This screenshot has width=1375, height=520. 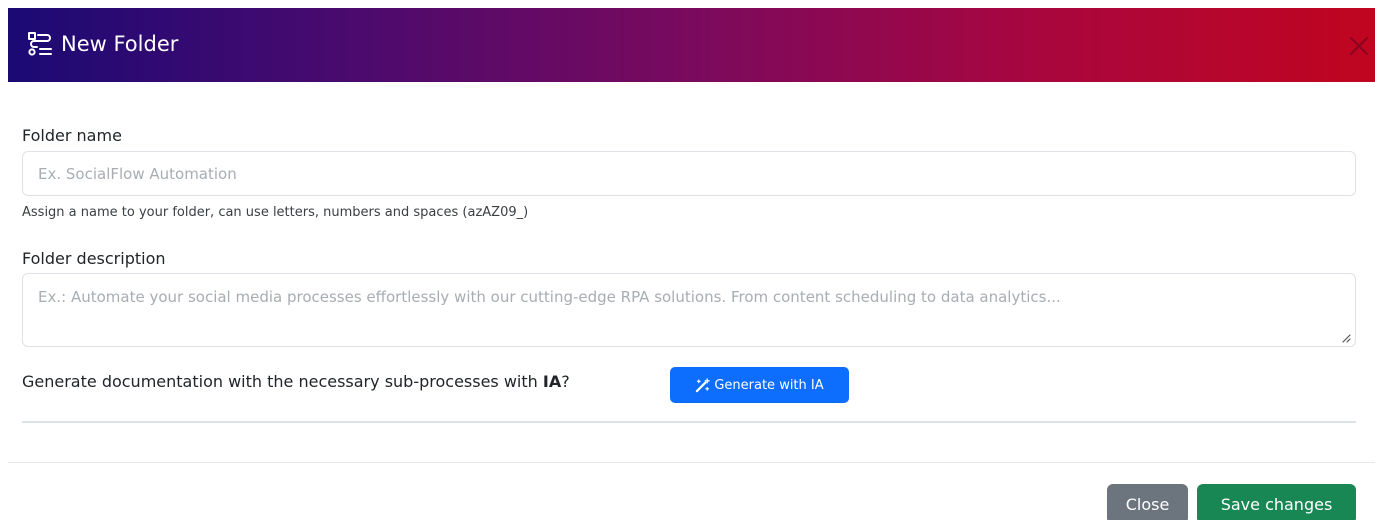 I want to click on generate-prompt-suffix: ?, so click(x=565, y=381).